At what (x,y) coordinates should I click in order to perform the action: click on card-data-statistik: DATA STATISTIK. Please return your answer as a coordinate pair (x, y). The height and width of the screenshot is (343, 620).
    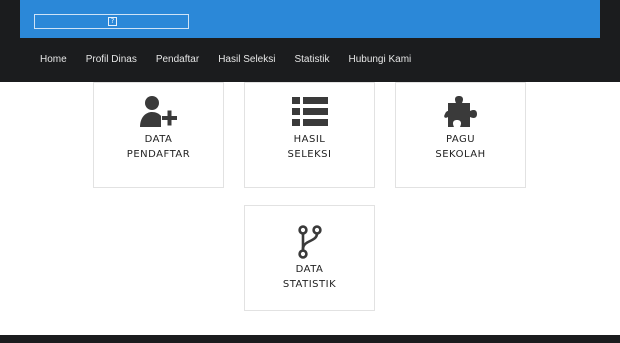
    Looking at the image, I should click on (309, 258).